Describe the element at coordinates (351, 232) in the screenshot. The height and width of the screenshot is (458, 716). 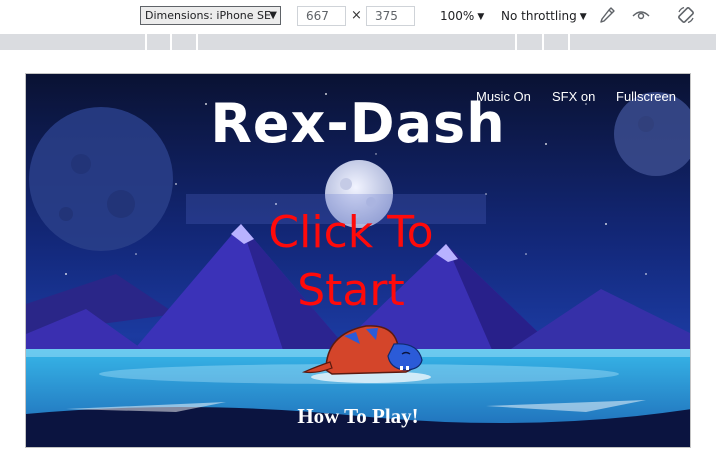
I see `start-line-1: Click To` at that location.